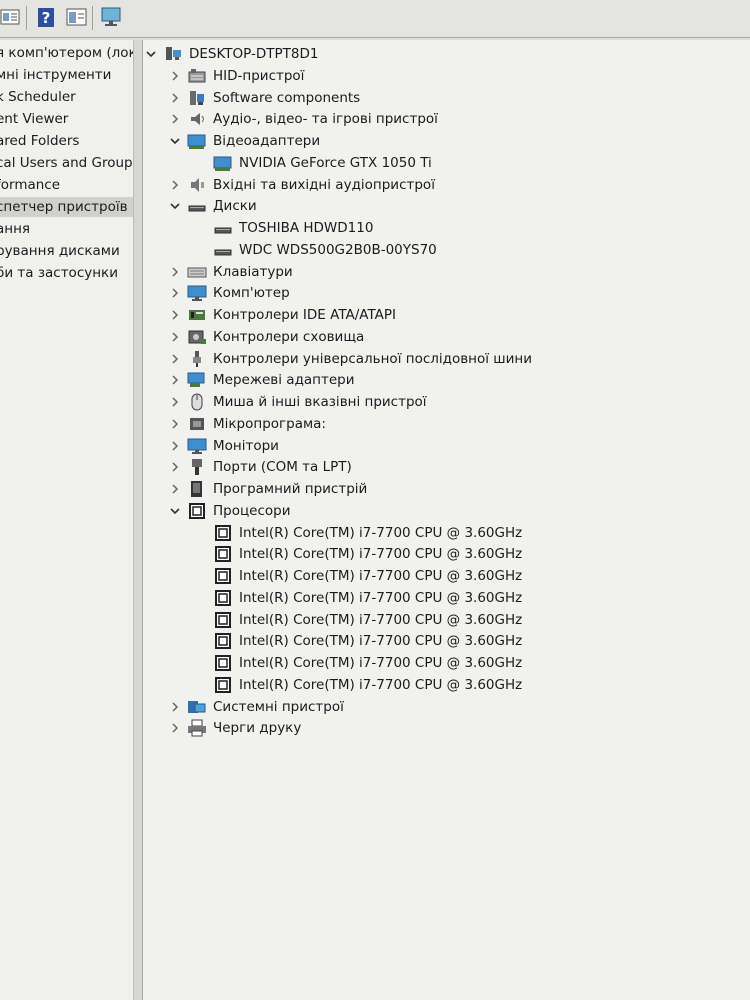 The height and width of the screenshot is (1000, 750). What do you see at coordinates (322, 163) in the screenshot?
I see `tree-device-item: NVIDIA GeForce GTX 1050 Ti` at bounding box center [322, 163].